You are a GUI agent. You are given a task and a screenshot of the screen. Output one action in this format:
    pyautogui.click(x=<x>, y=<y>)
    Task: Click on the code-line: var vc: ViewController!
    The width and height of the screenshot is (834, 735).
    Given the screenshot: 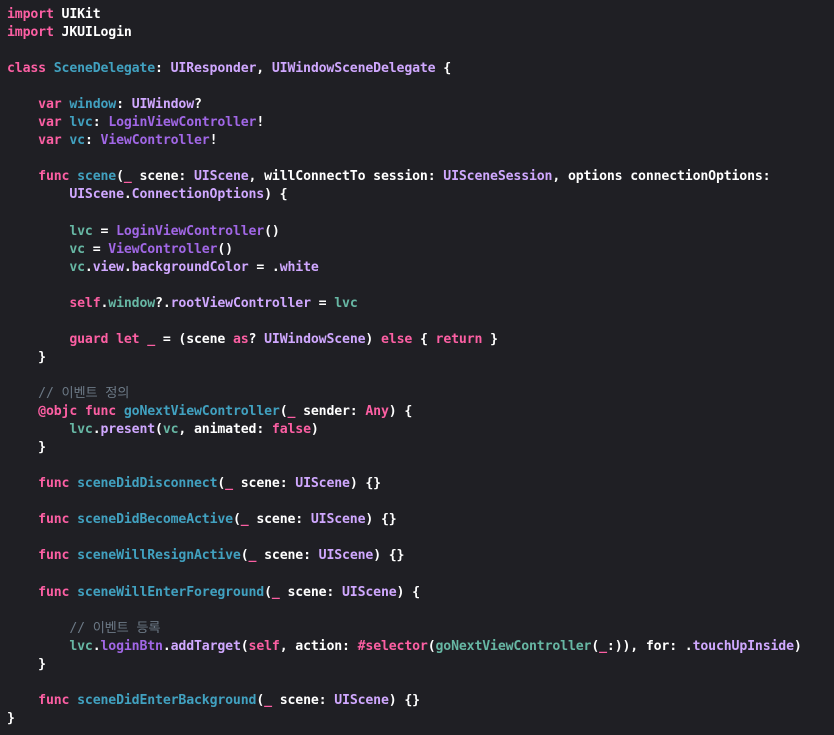 What is the action you would take?
    pyautogui.click(x=404, y=141)
    